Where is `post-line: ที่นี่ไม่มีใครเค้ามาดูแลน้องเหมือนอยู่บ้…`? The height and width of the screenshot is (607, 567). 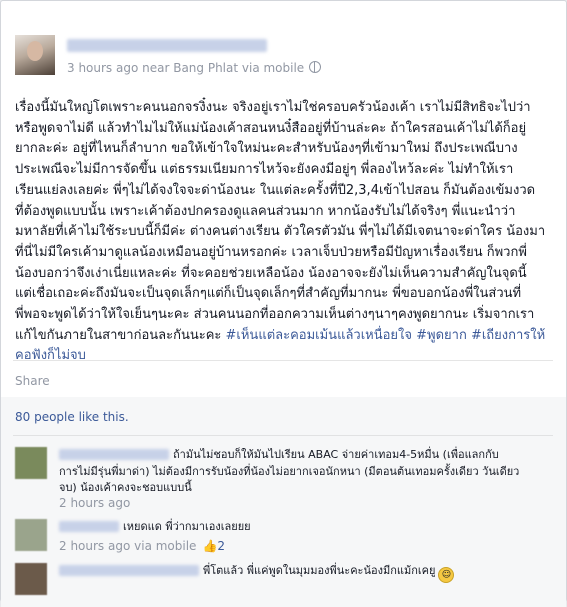
post-line: ที่นี่ไม่มีใครเค้ามาดูแลน้องเหมือนอยู่บ้… is located at coordinates (271, 252).